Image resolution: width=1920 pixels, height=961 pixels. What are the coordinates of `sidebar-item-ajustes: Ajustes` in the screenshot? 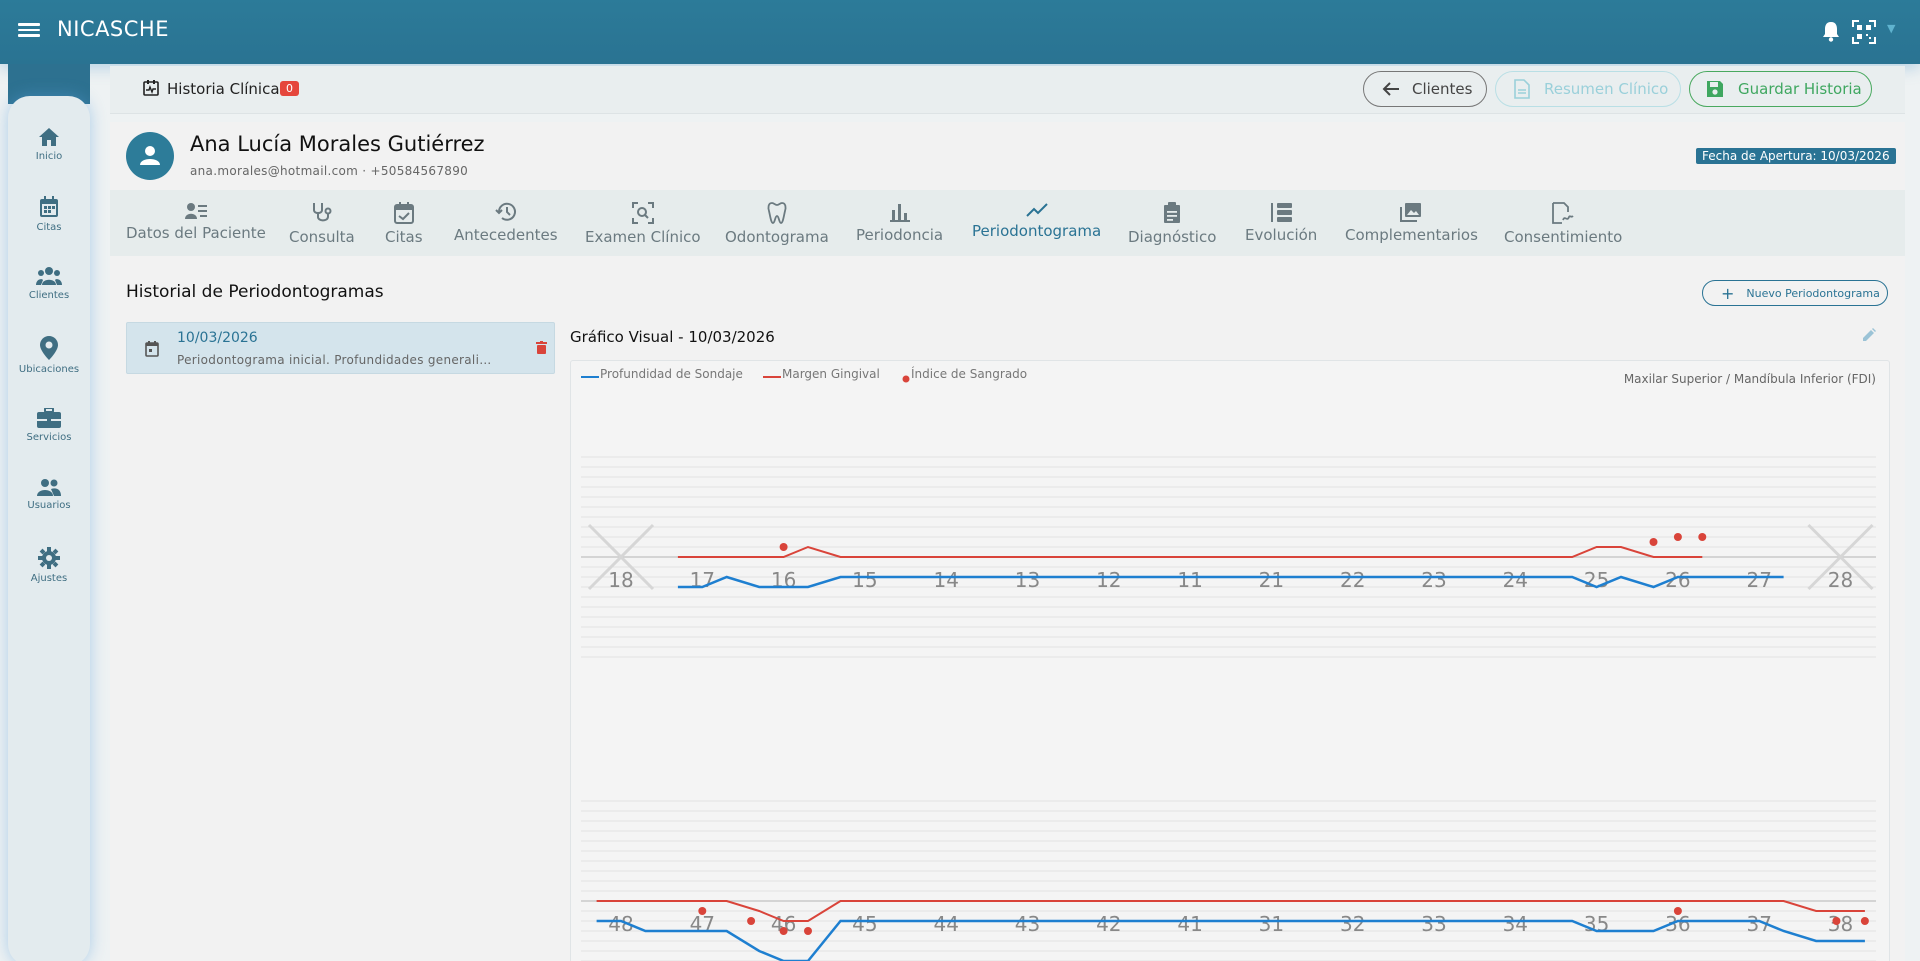 It's located at (49, 565).